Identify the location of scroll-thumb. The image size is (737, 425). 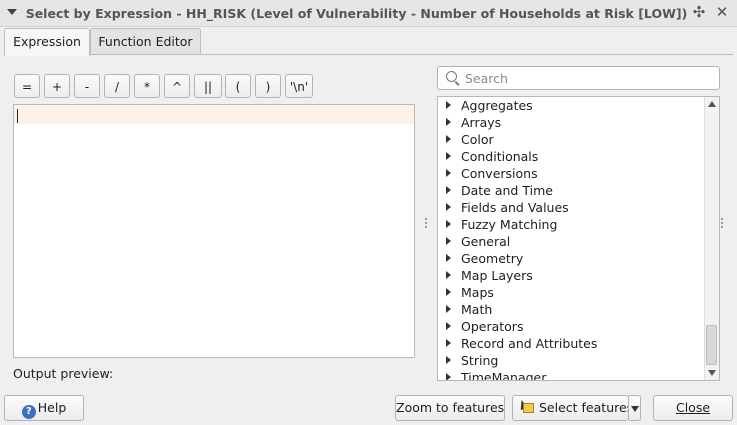
(711, 345).